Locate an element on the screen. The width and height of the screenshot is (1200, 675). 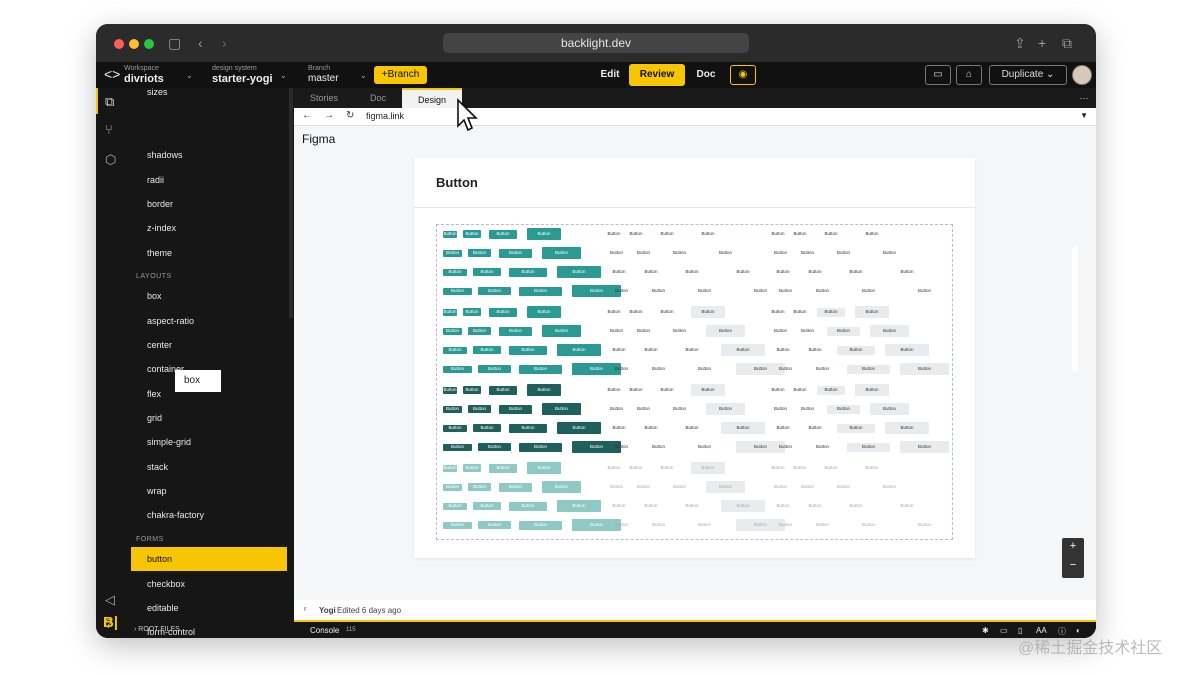
design-system-selector: starter-yogi is located at coordinates (242, 79).